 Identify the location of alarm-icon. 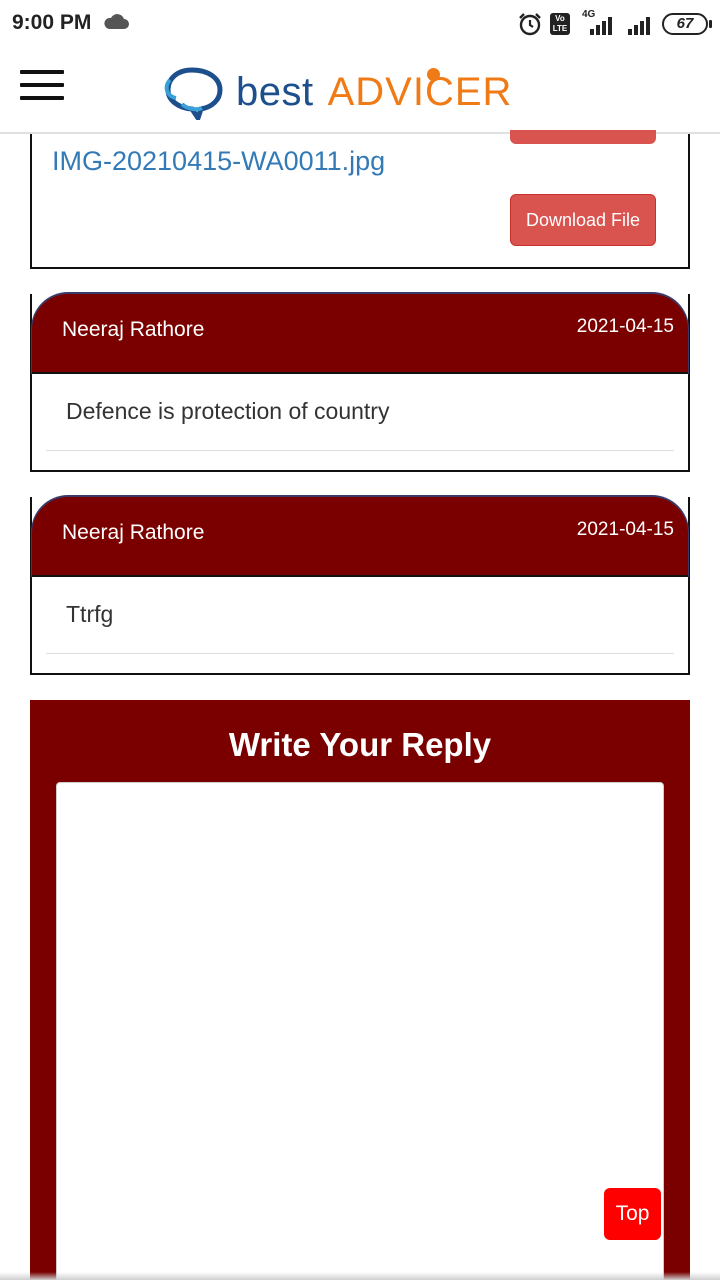
(530, 24).